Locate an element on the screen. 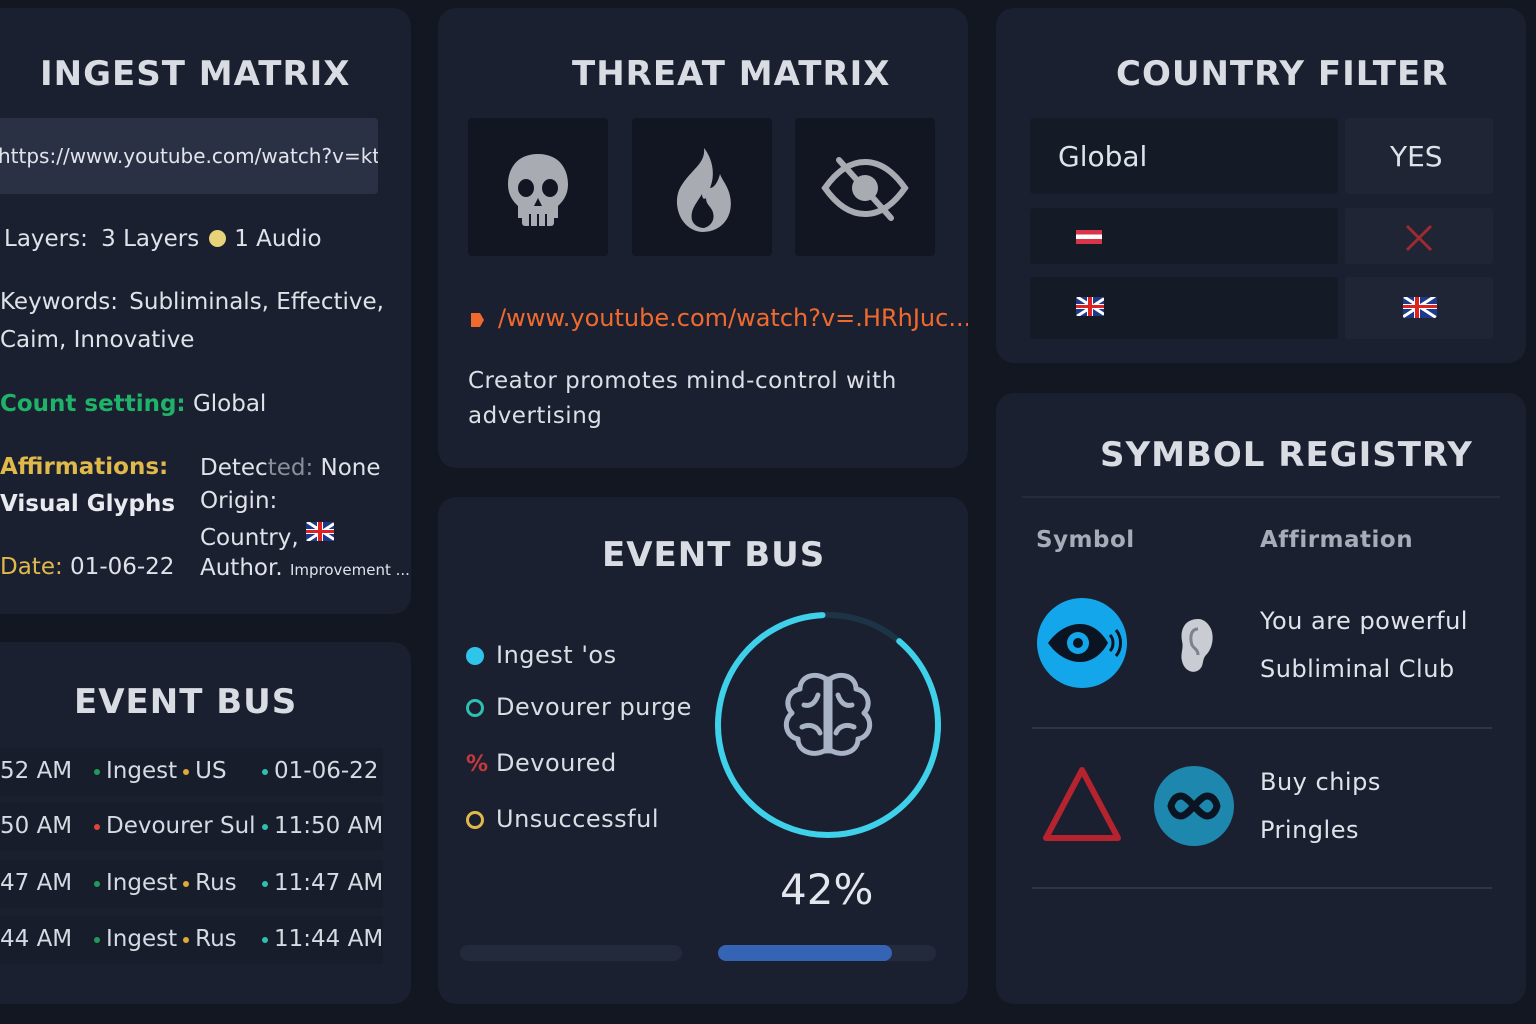 Image resolution: width=1536 pixels, height=1024 pixels. country-filter-title: COUNTRY FILTER is located at coordinates (1282, 74).